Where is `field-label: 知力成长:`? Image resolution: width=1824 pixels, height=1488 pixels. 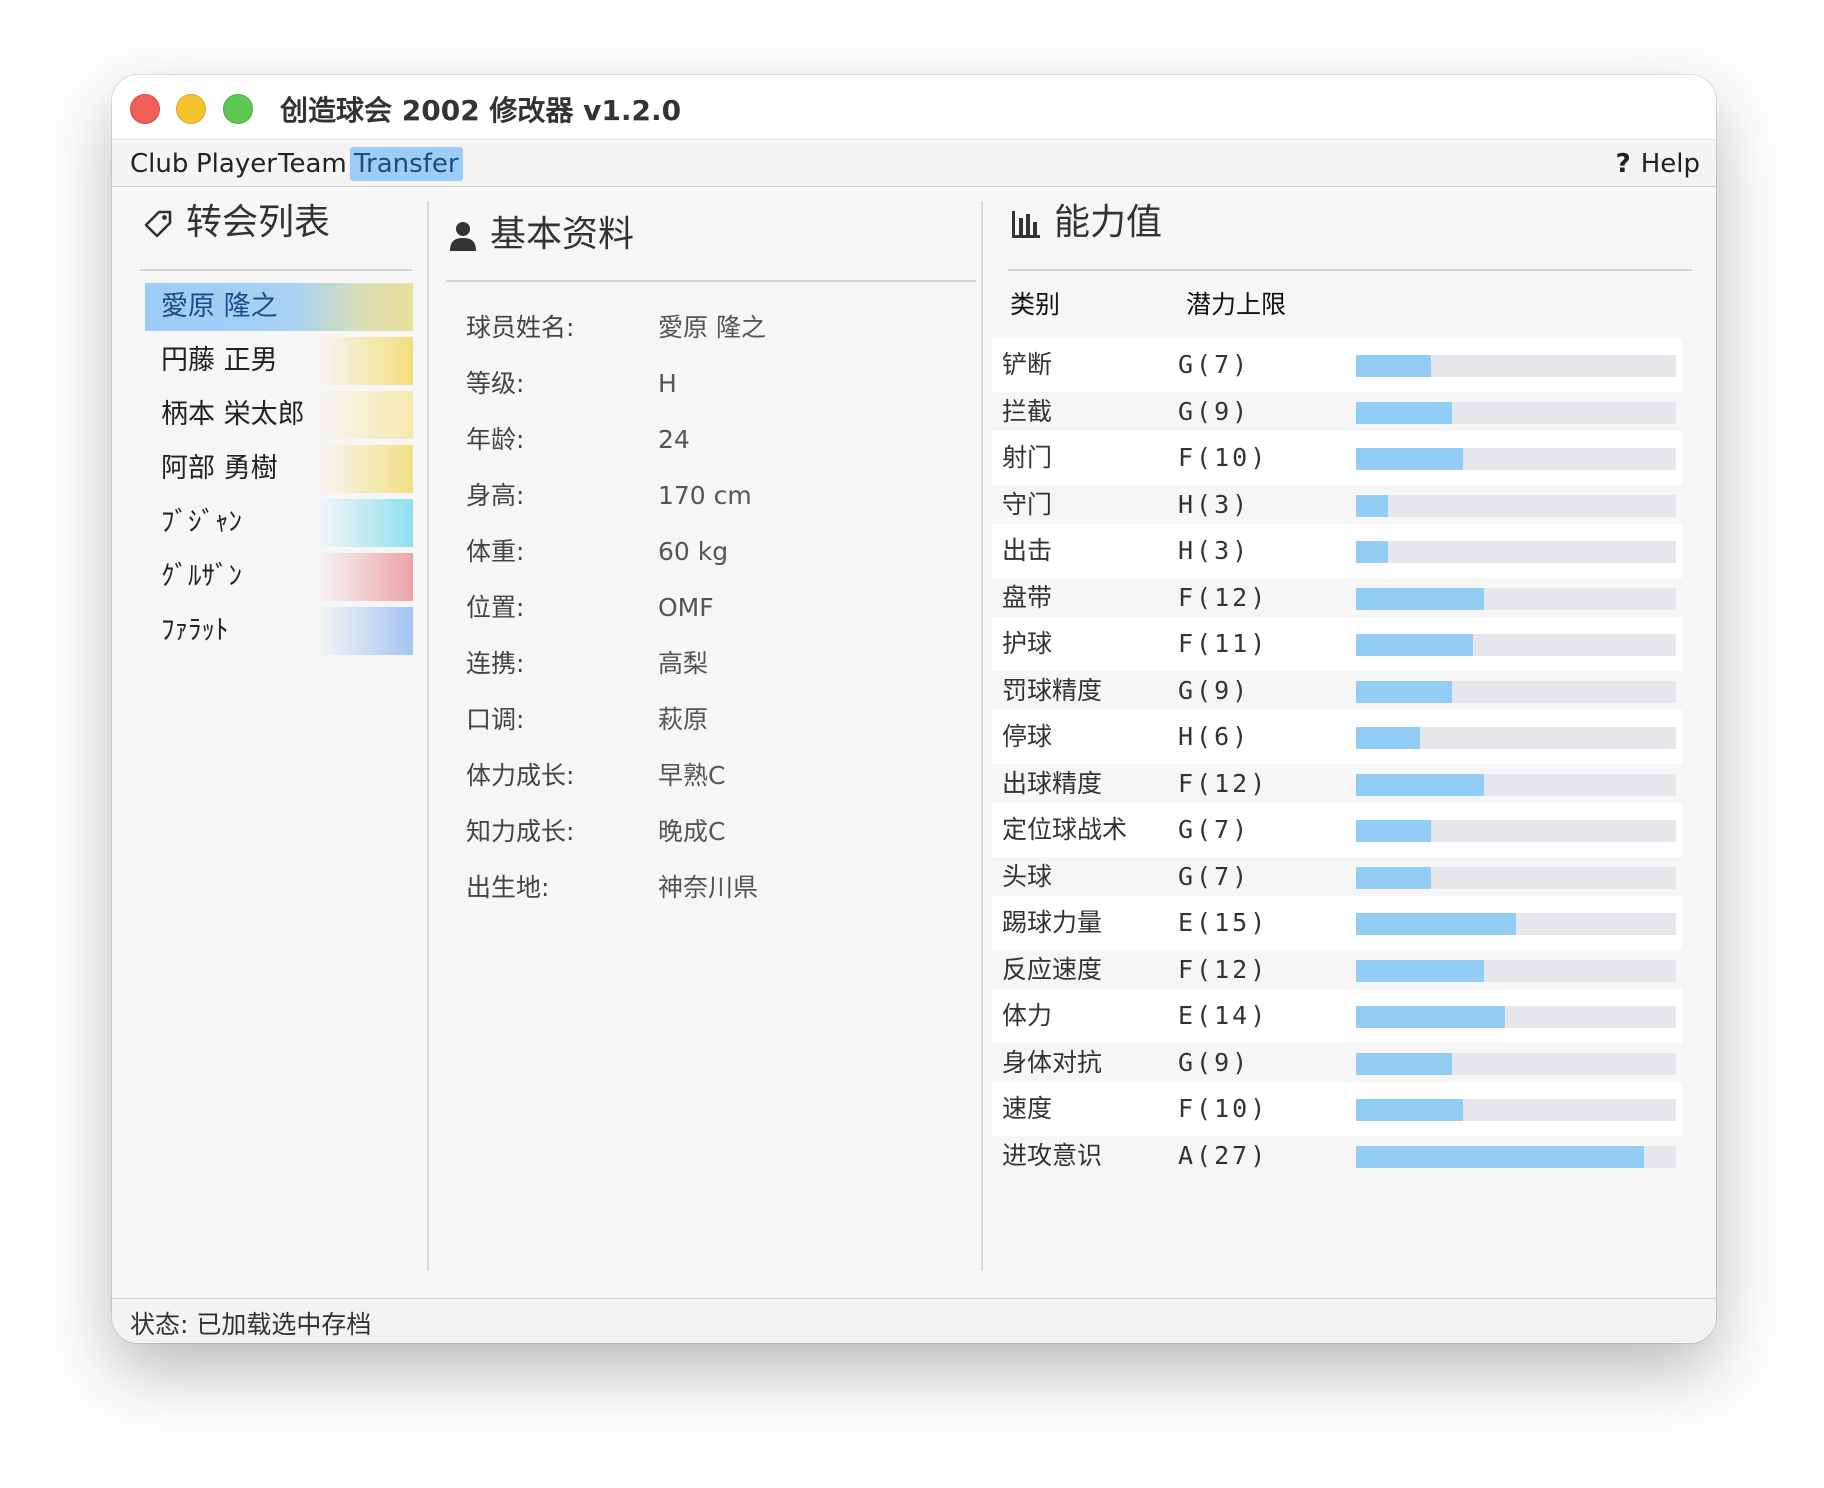
field-label: 知力成长: is located at coordinates (520, 831).